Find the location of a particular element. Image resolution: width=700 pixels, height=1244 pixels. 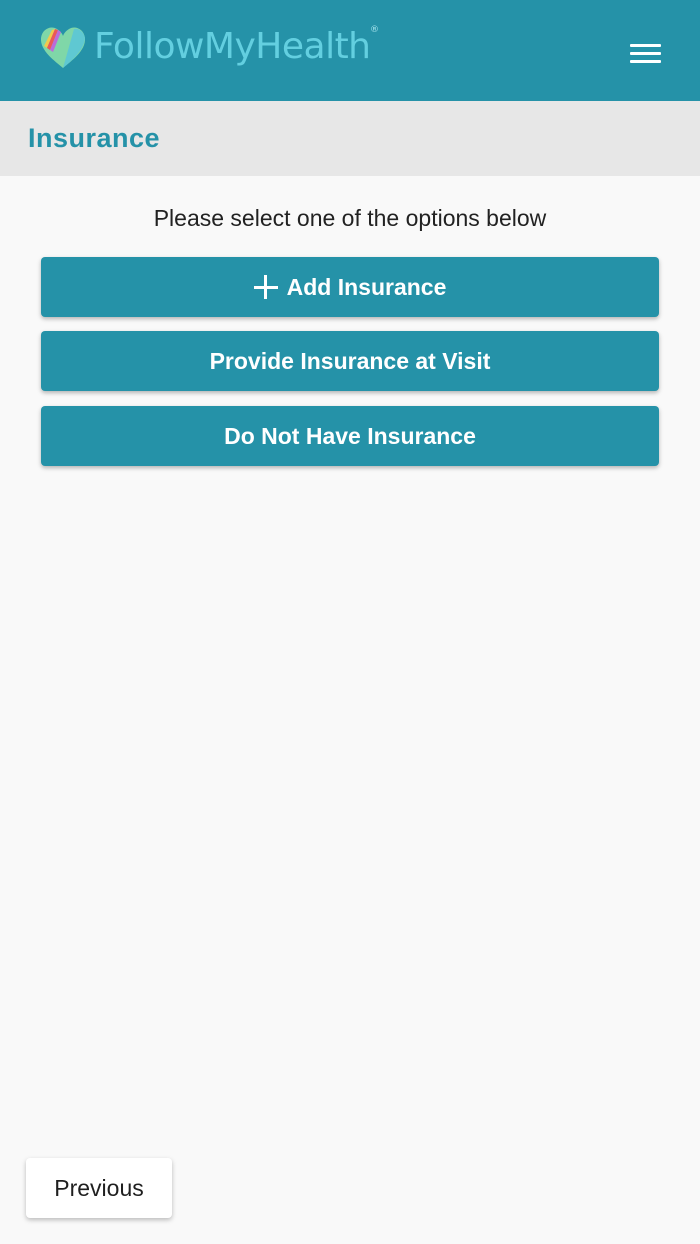

app-header: FollowMyHealth ® is located at coordinates (350, 50).